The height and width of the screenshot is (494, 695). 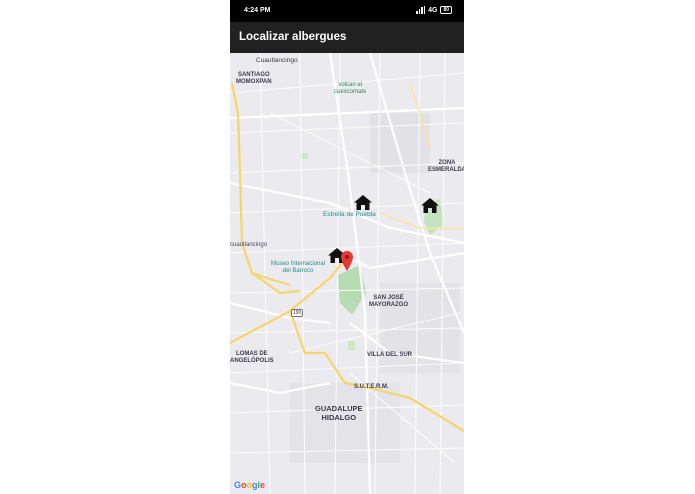 I want to click on network-type: 4G, so click(x=433, y=10).